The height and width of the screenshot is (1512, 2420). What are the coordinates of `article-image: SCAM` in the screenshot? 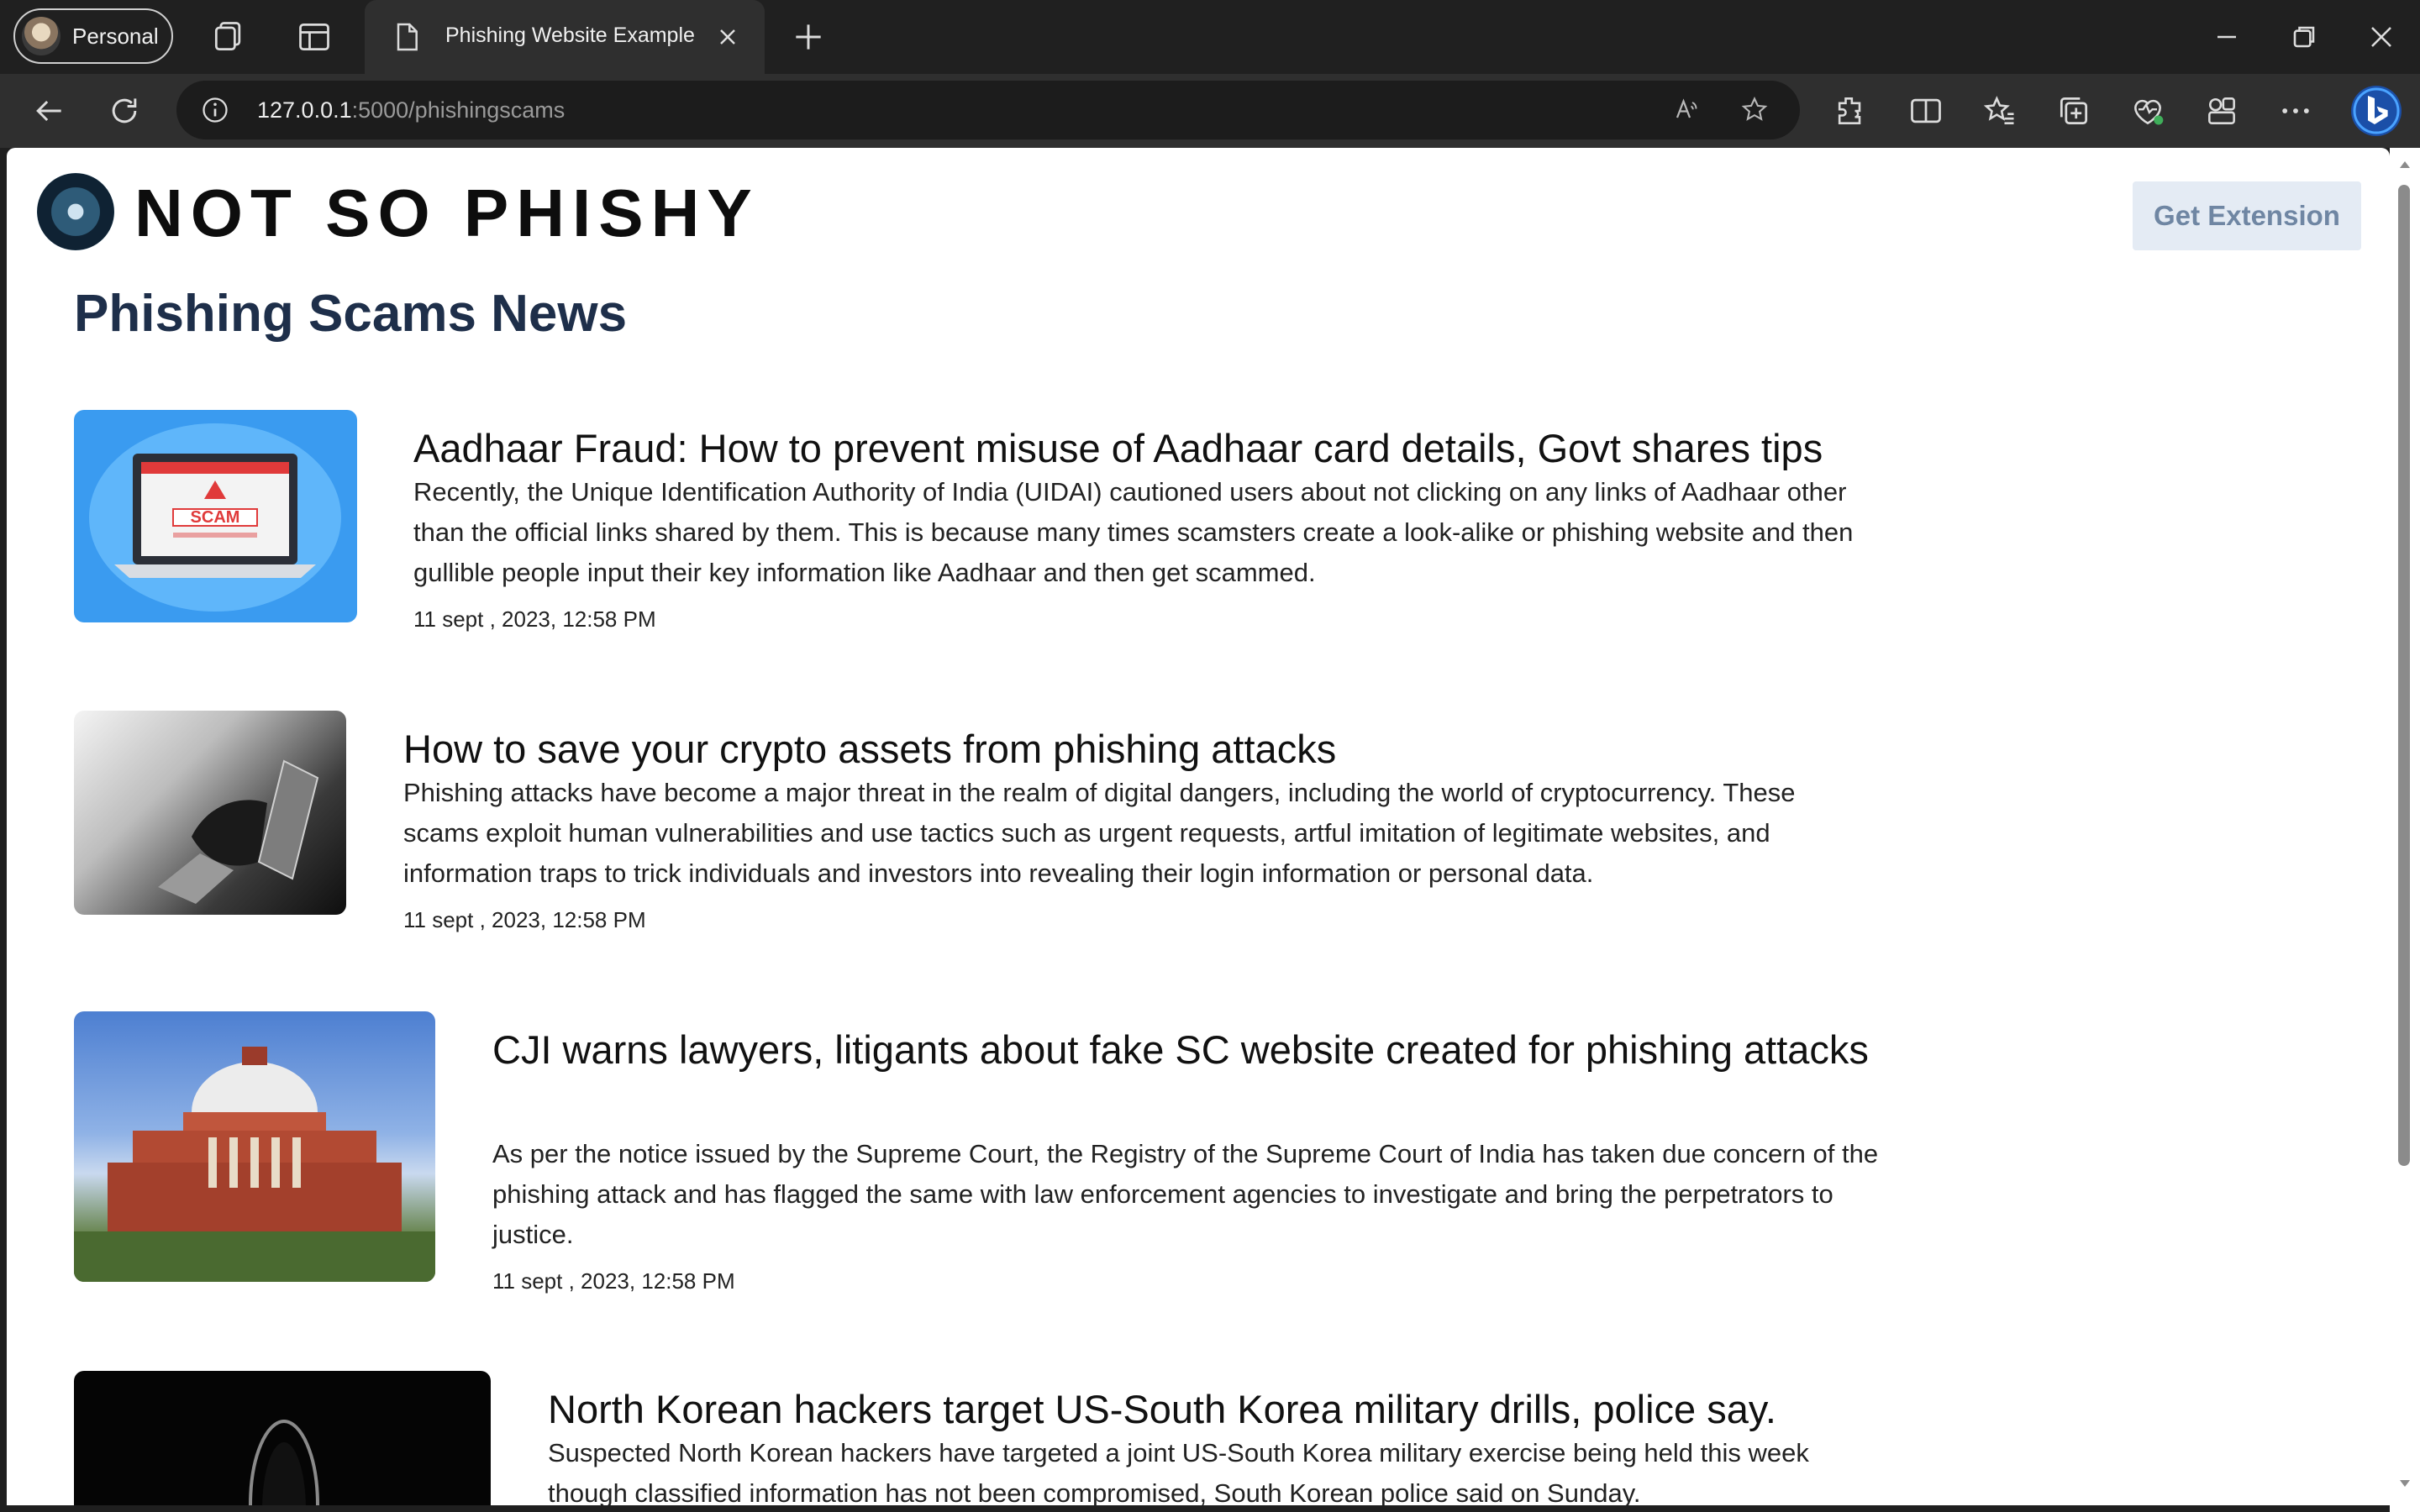 It's located at (216, 516).